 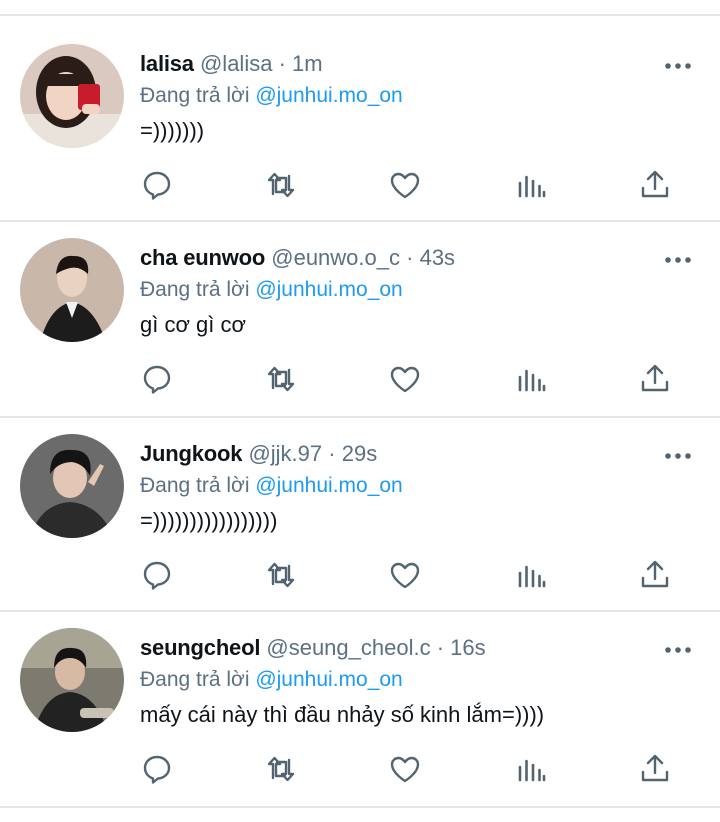 I want to click on timestamp: 43s, so click(x=437, y=257).